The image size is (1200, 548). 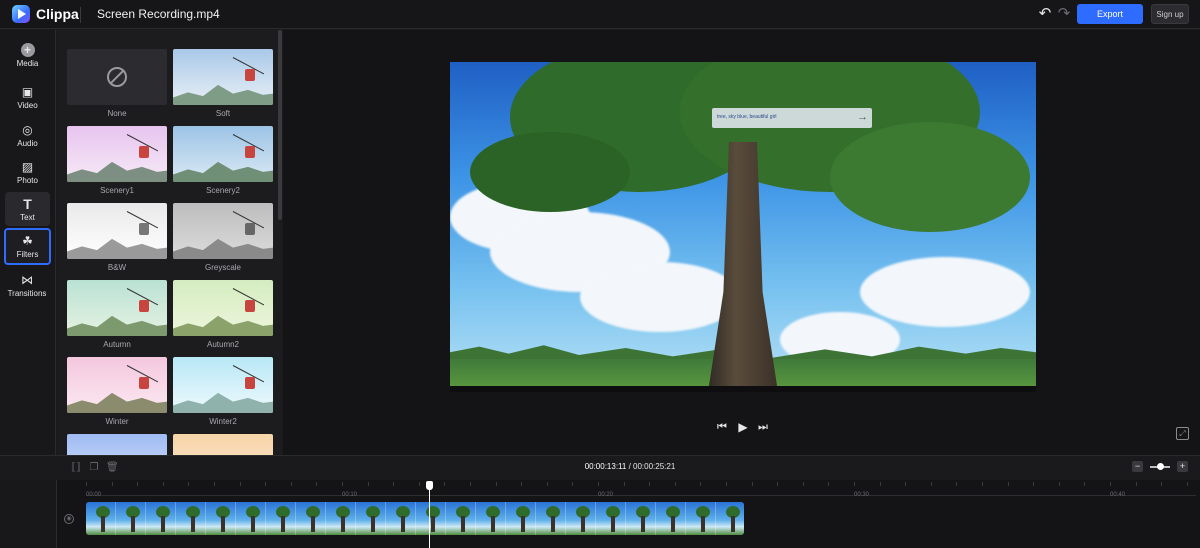 What do you see at coordinates (350, 495) in the screenshot?
I see `ruler-label: 00:10` at bounding box center [350, 495].